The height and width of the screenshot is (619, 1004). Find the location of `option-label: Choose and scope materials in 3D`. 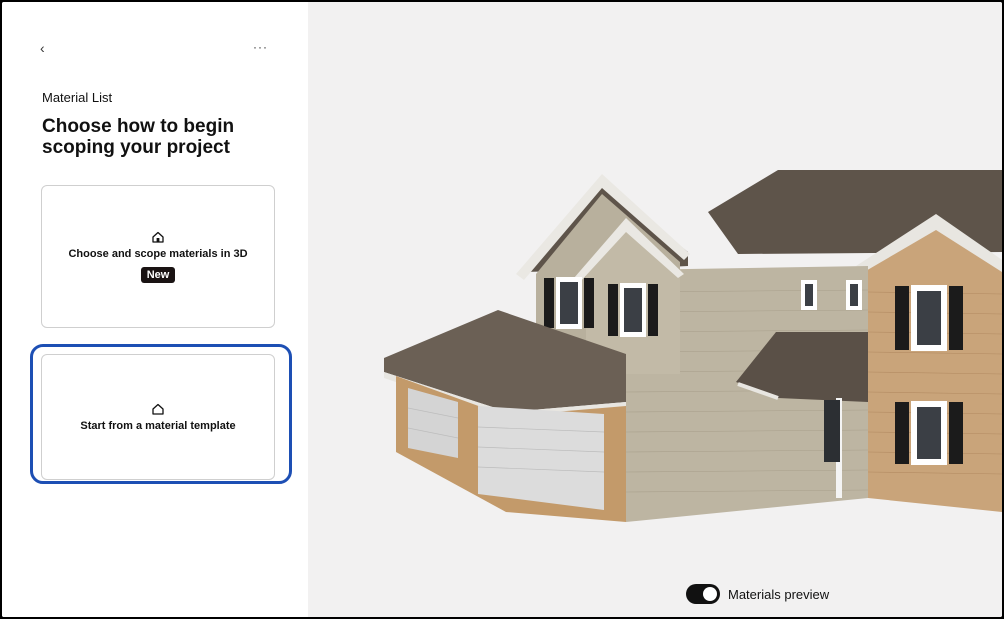

option-label: Choose and scope materials in 3D is located at coordinates (158, 254).